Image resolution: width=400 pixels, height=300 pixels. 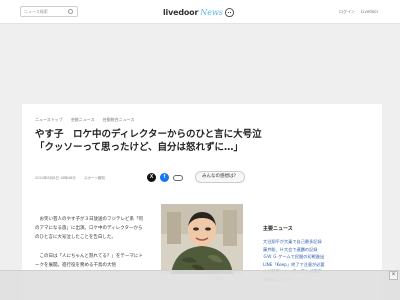 I want to click on share-buttons: X f, so click(x=165, y=177).